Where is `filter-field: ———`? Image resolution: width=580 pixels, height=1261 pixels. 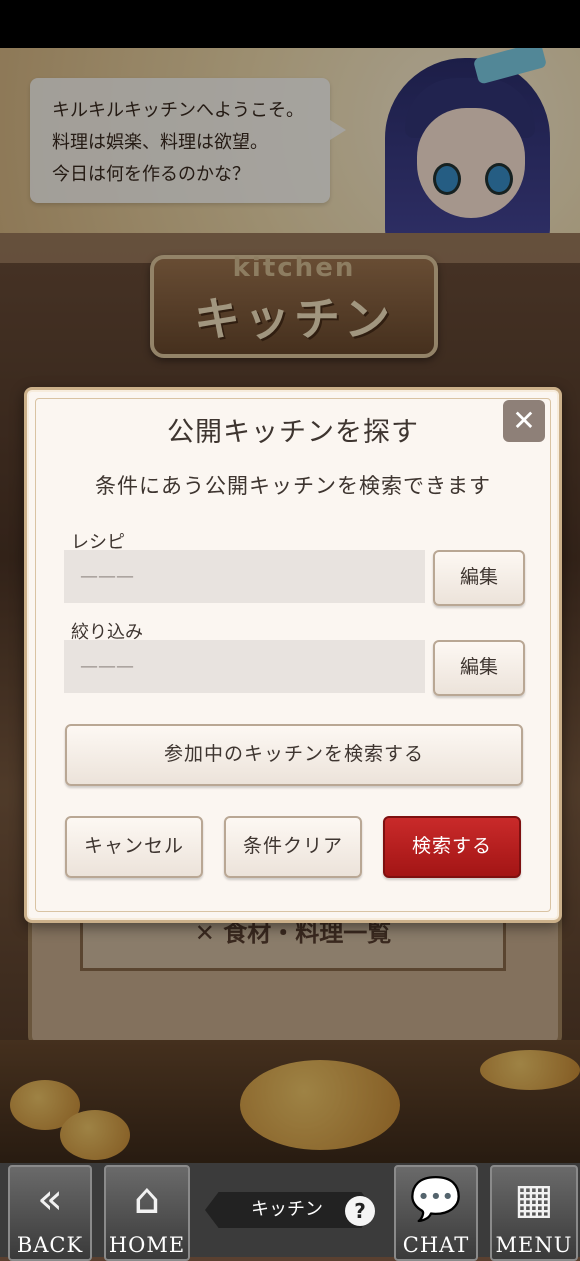 filter-field: ——— is located at coordinates (244, 666).